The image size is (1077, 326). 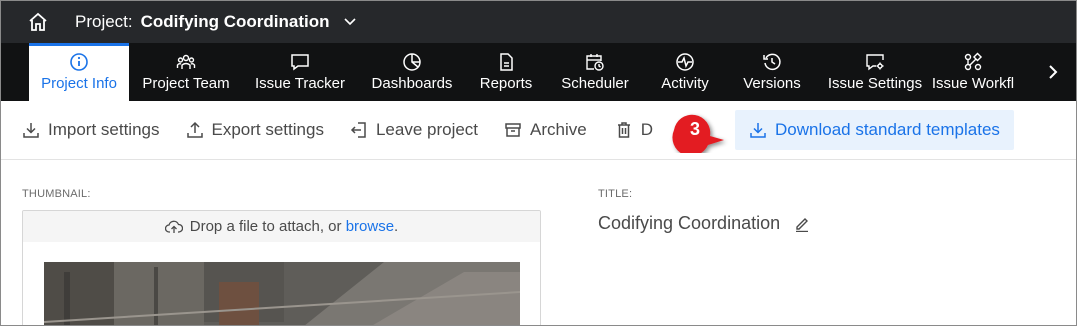 I want to click on archive-label: Archive, so click(x=558, y=129).